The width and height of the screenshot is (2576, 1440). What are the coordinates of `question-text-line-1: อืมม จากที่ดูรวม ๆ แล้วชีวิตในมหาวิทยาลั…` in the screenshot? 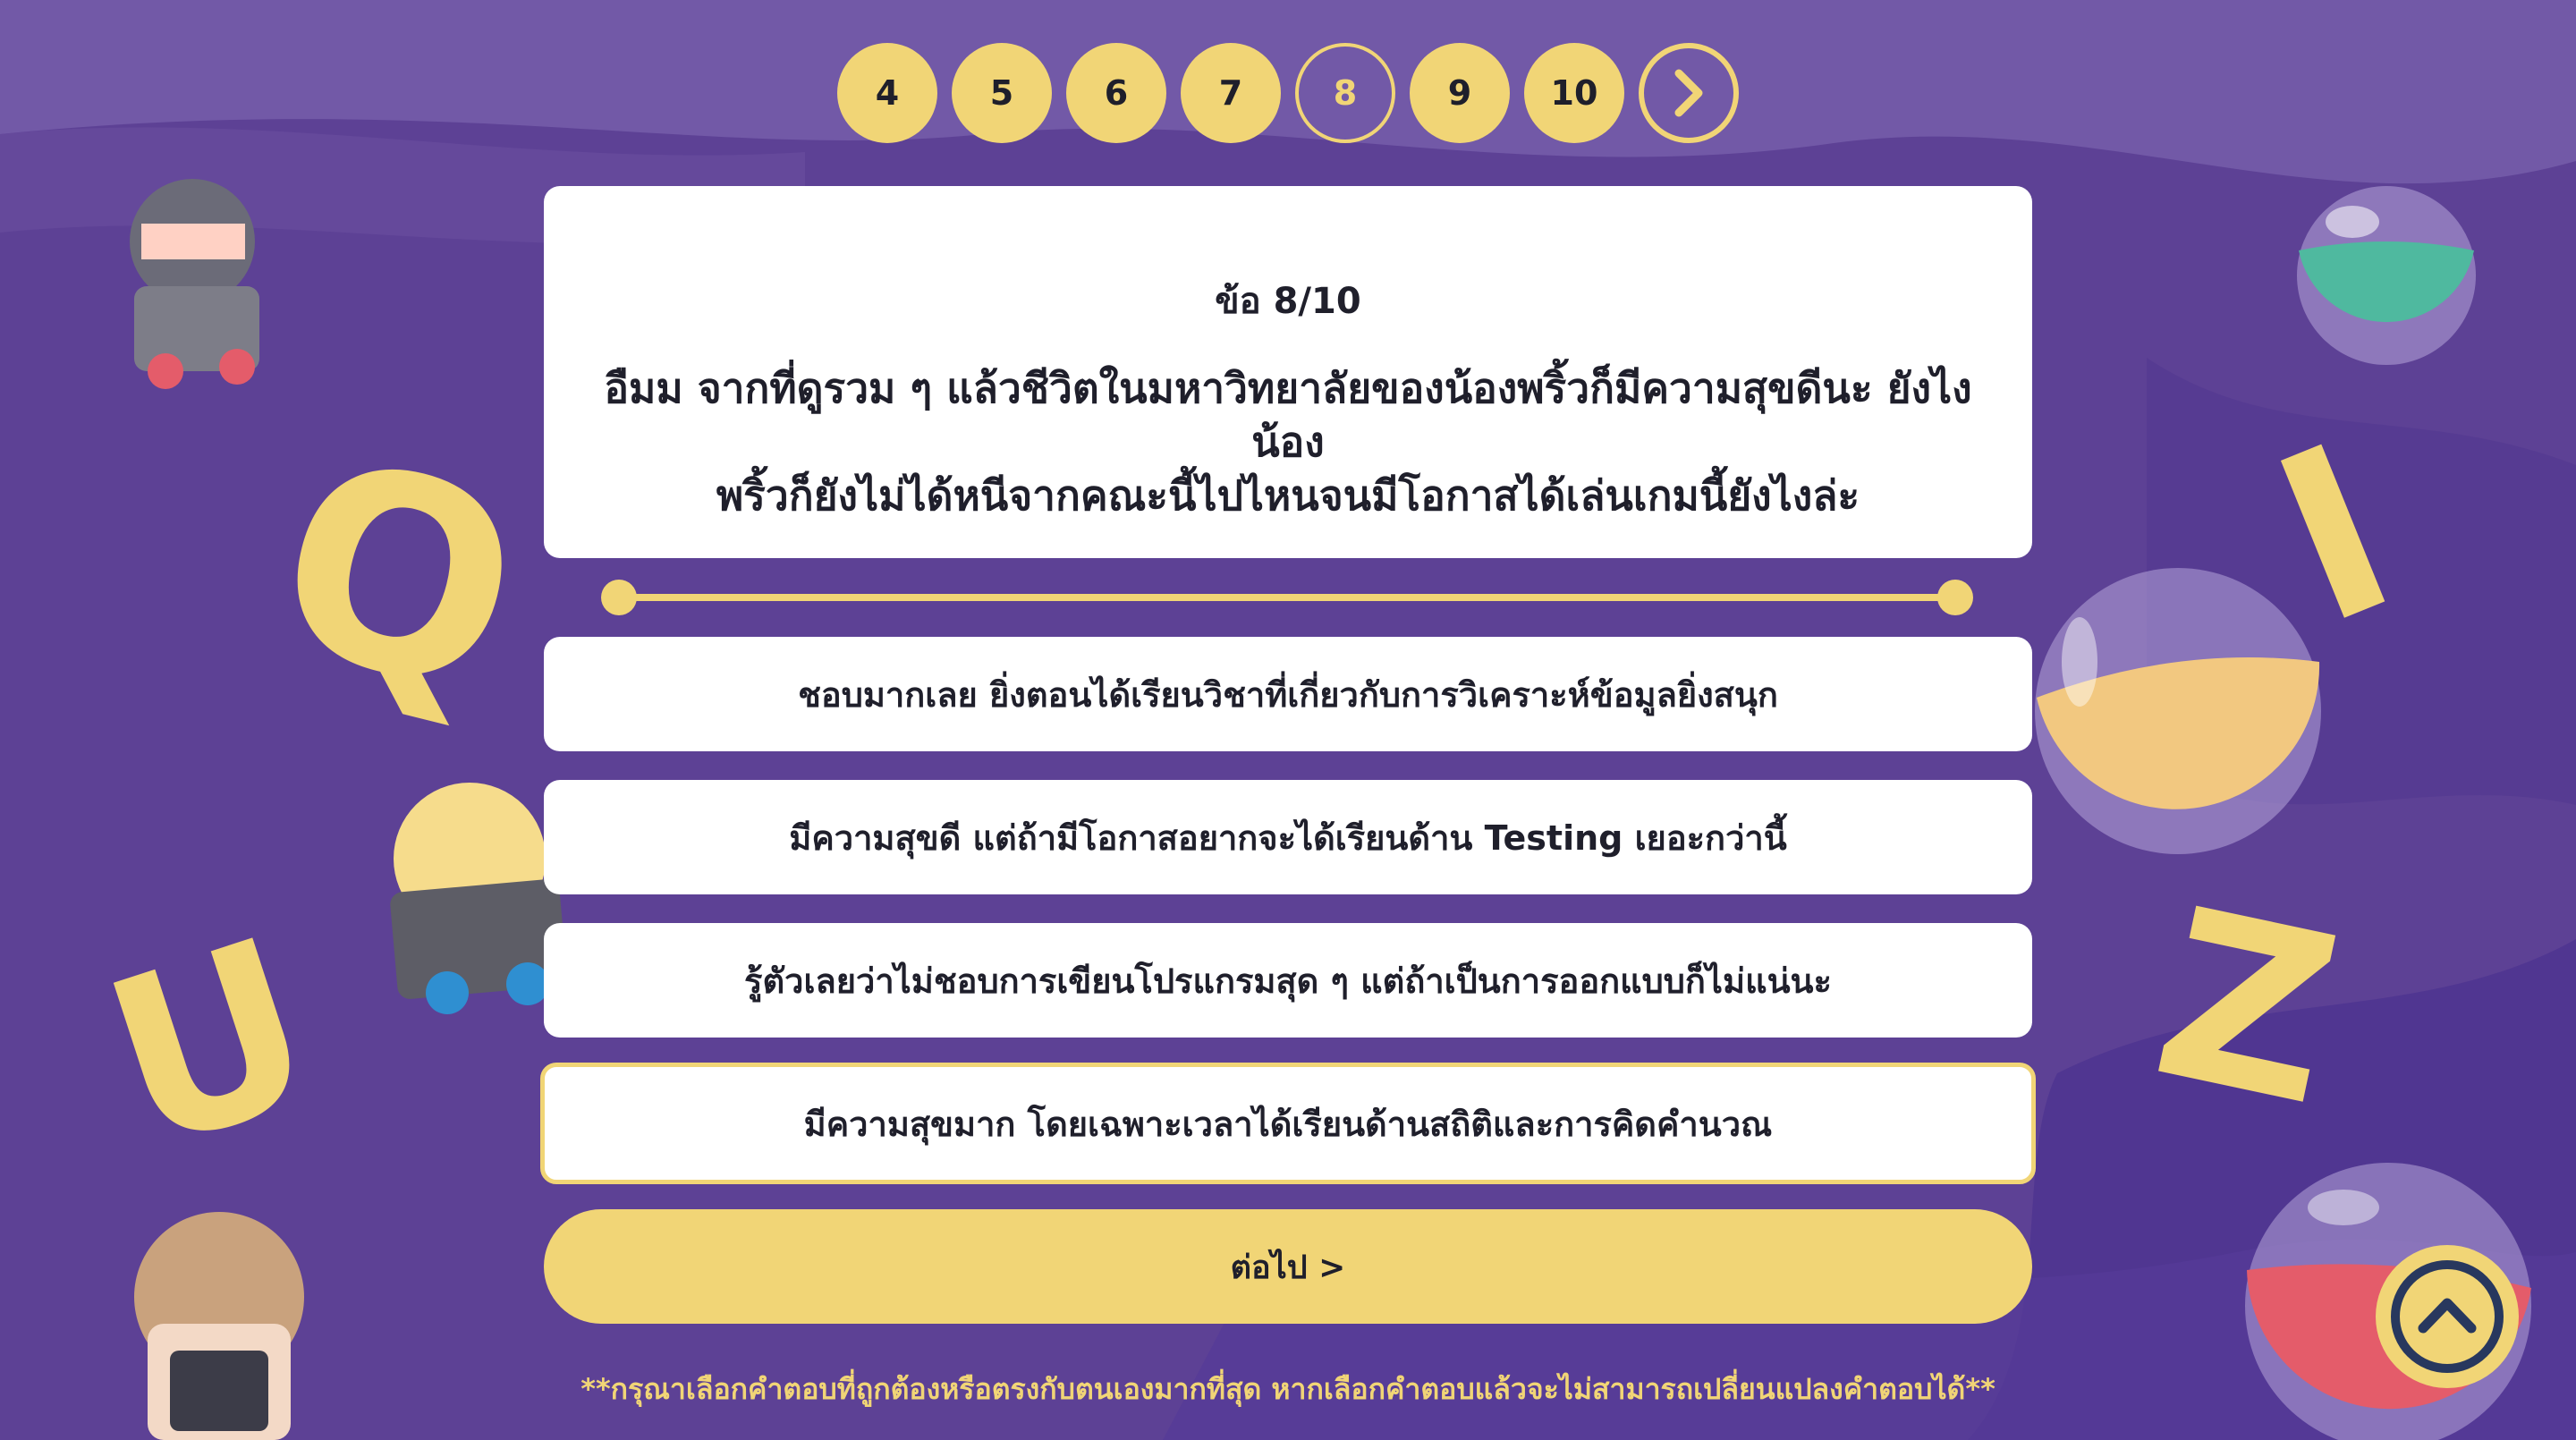 It's located at (1288, 415).